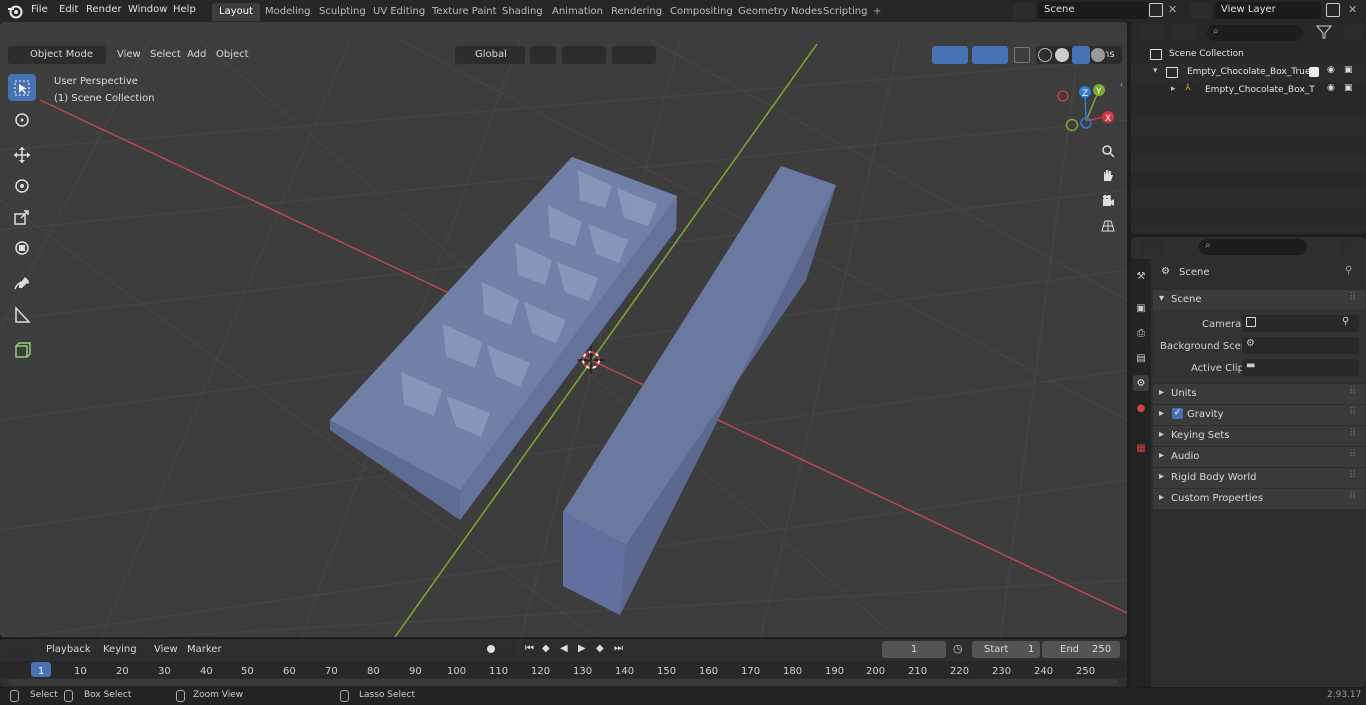  I want to click on menu-edit: Edit, so click(68, 9).